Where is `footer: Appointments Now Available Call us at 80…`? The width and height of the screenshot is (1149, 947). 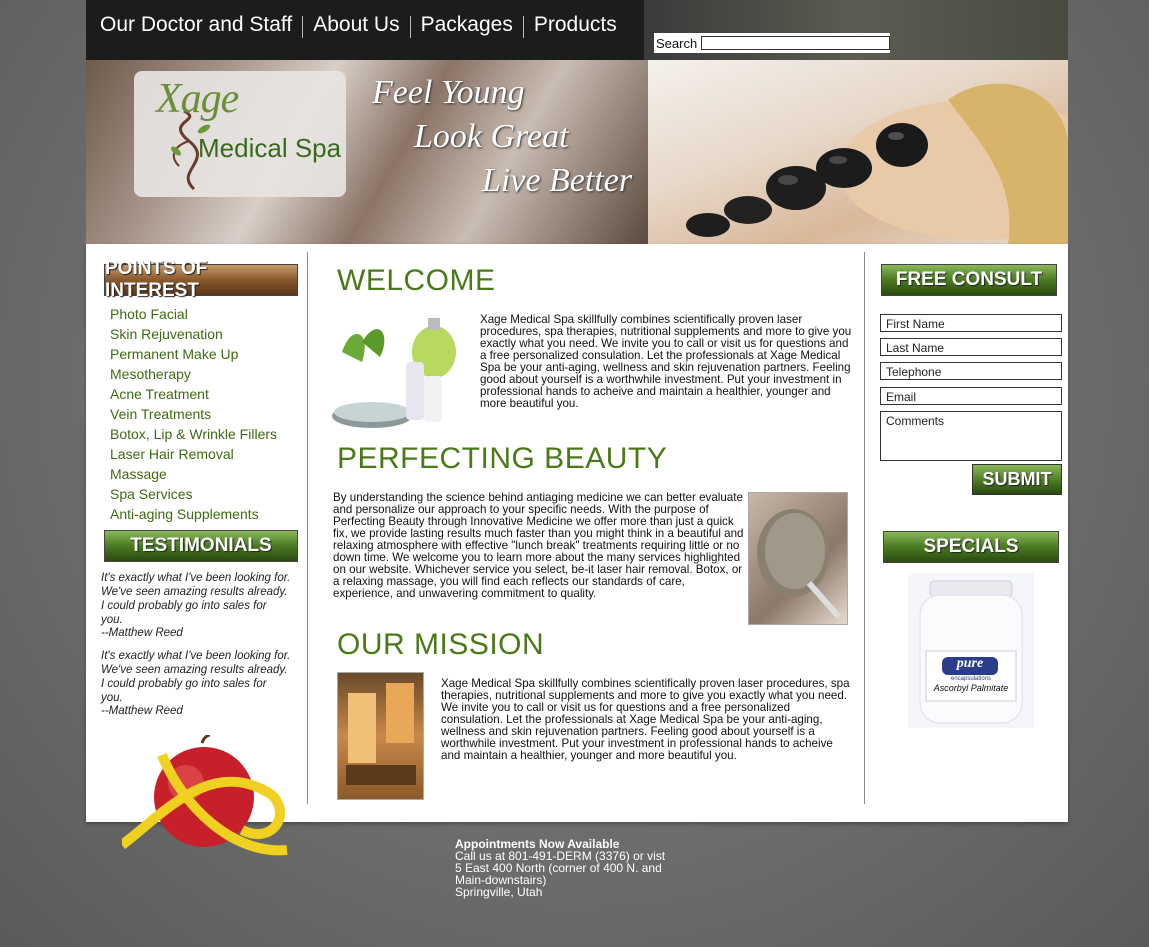 footer: Appointments Now Available Call us at 80… is located at coordinates (560, 868).